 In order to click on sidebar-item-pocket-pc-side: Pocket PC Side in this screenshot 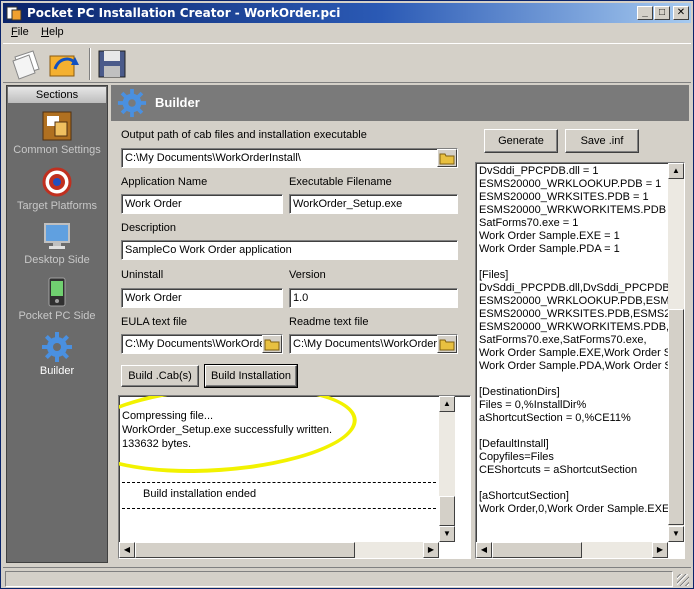, I will do `click(57, 302)`.